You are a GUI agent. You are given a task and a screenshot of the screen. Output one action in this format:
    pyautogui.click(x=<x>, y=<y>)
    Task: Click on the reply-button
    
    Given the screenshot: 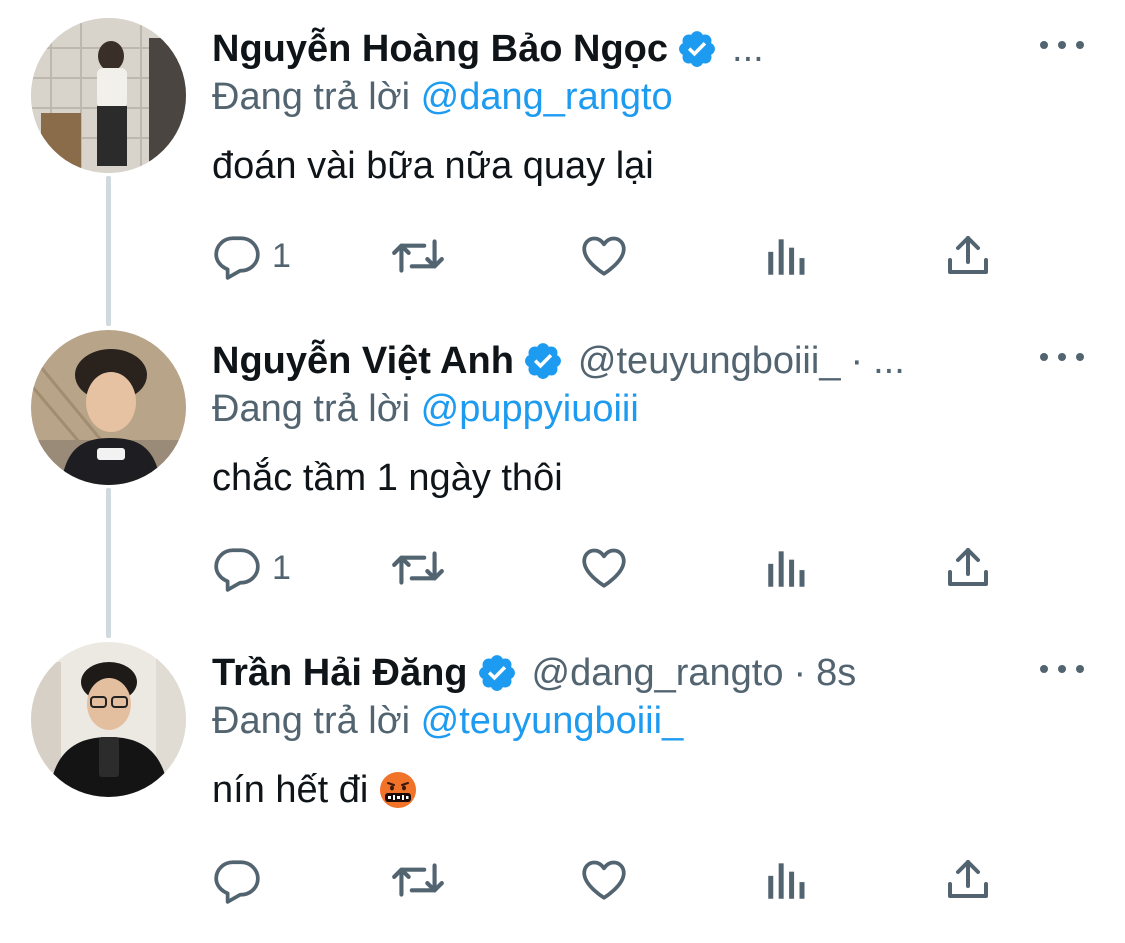 What is the action you would take?
    pyautogui.click(x=242, y=880)
    